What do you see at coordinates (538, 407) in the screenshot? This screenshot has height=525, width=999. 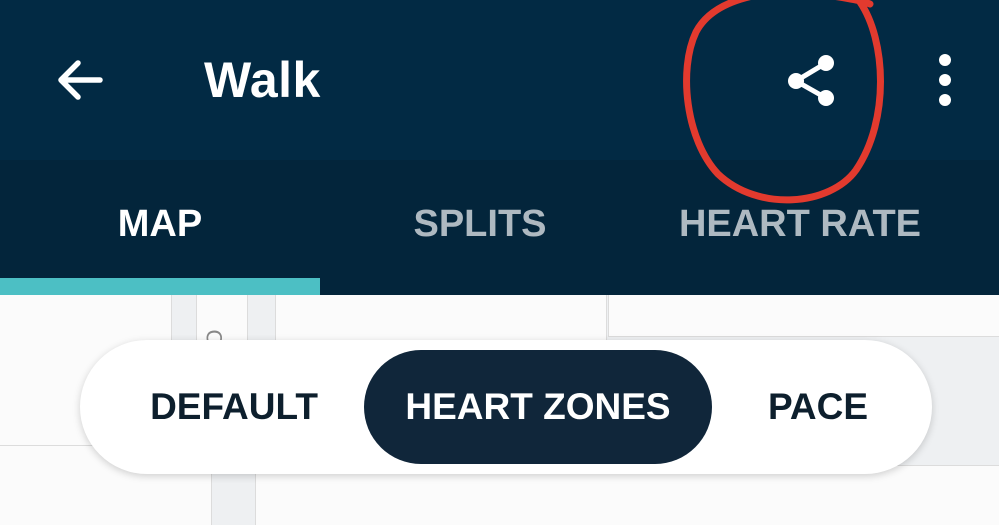 I see `mode-heart-zones-button: HEART ZONES` at bounding box center [538, 407].